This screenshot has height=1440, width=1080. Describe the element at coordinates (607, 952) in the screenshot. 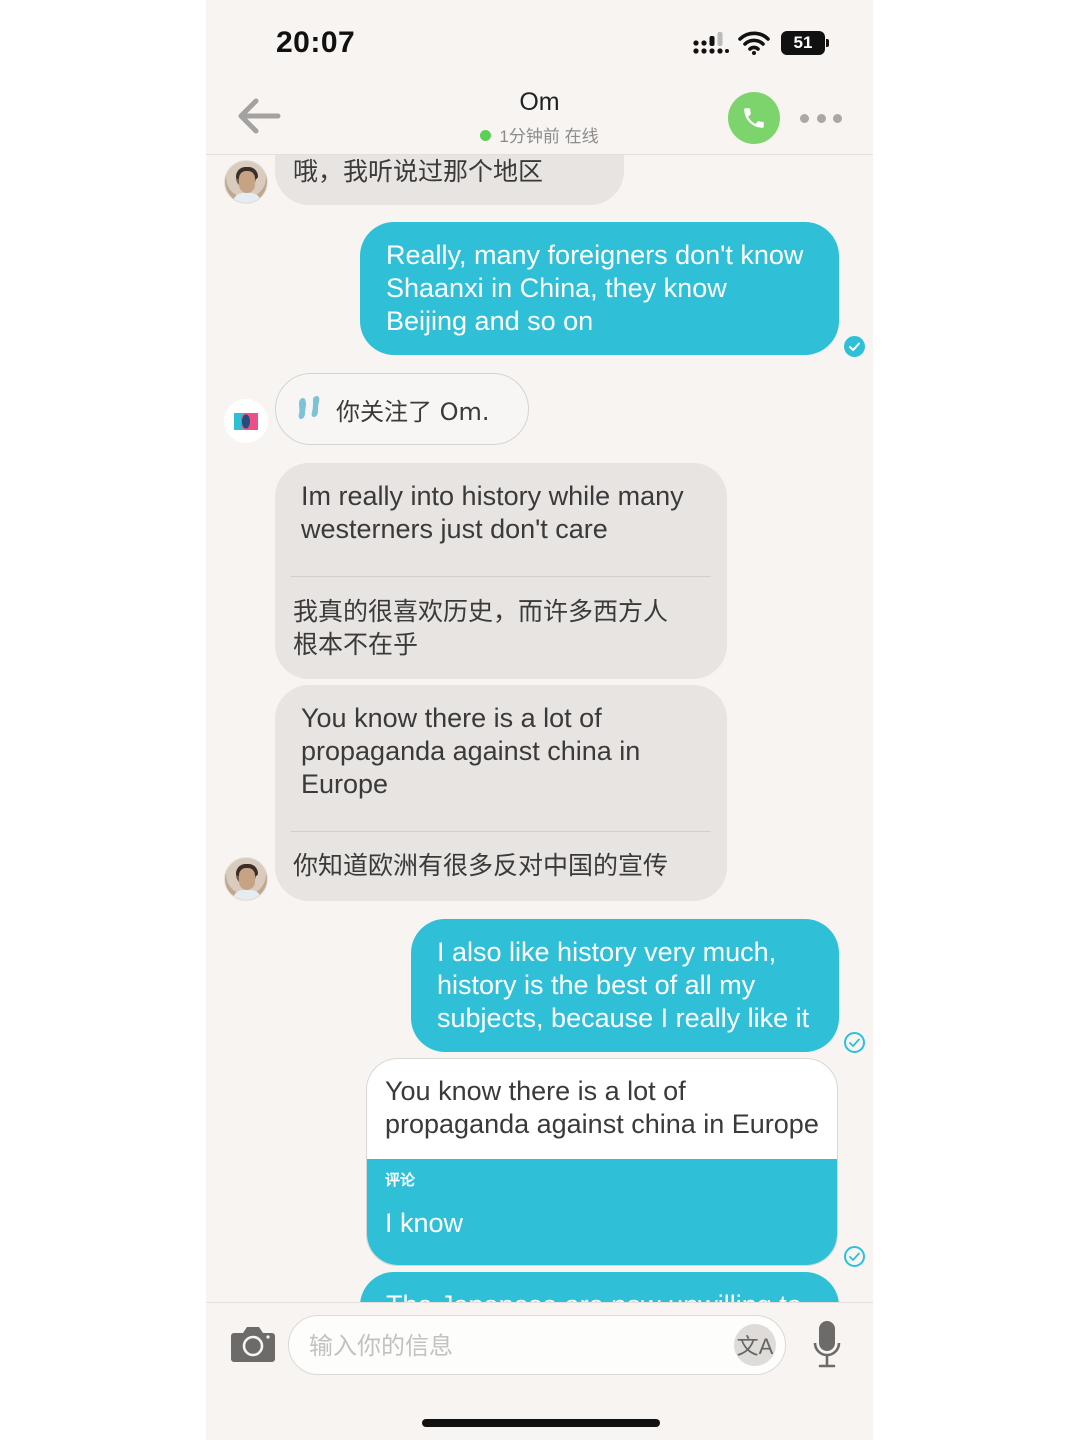

I see `message-line: I also like history very much,` at that location.